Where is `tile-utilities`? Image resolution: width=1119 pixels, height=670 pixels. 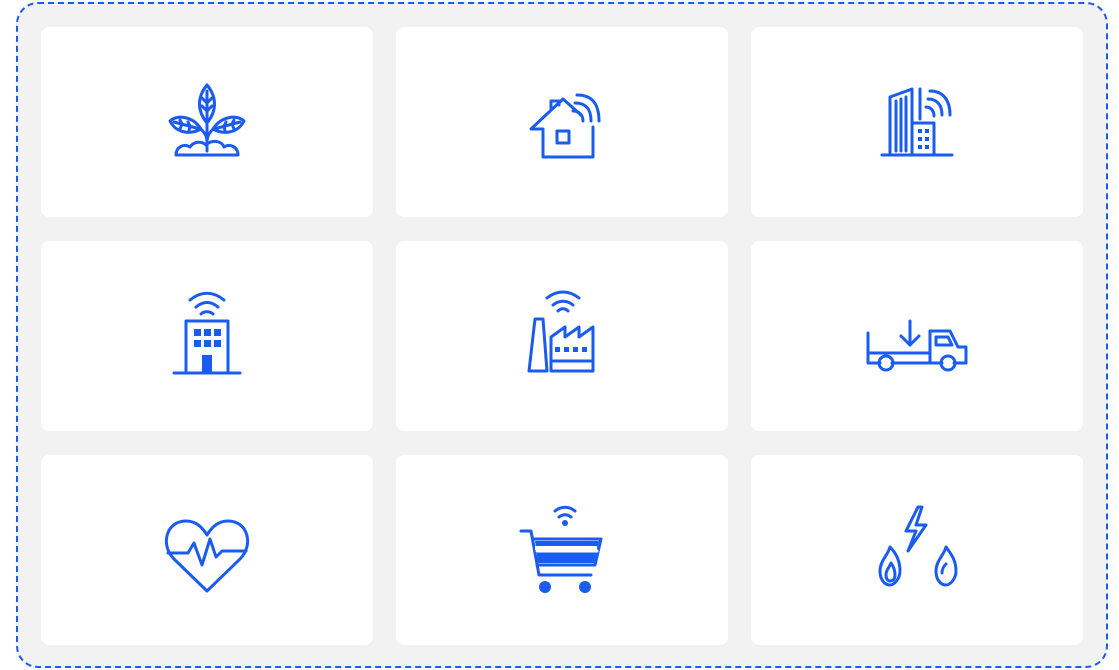
tile-utilities is located at coordinates (917, 550).